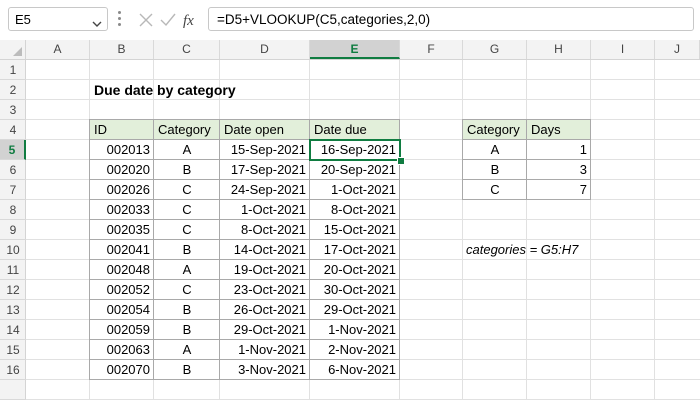 The width and height of the screenshot is (700, 400). Describe the element at coordinates (495, 170) in the screenshot. I see `lookup-cell-category: B` at that location.